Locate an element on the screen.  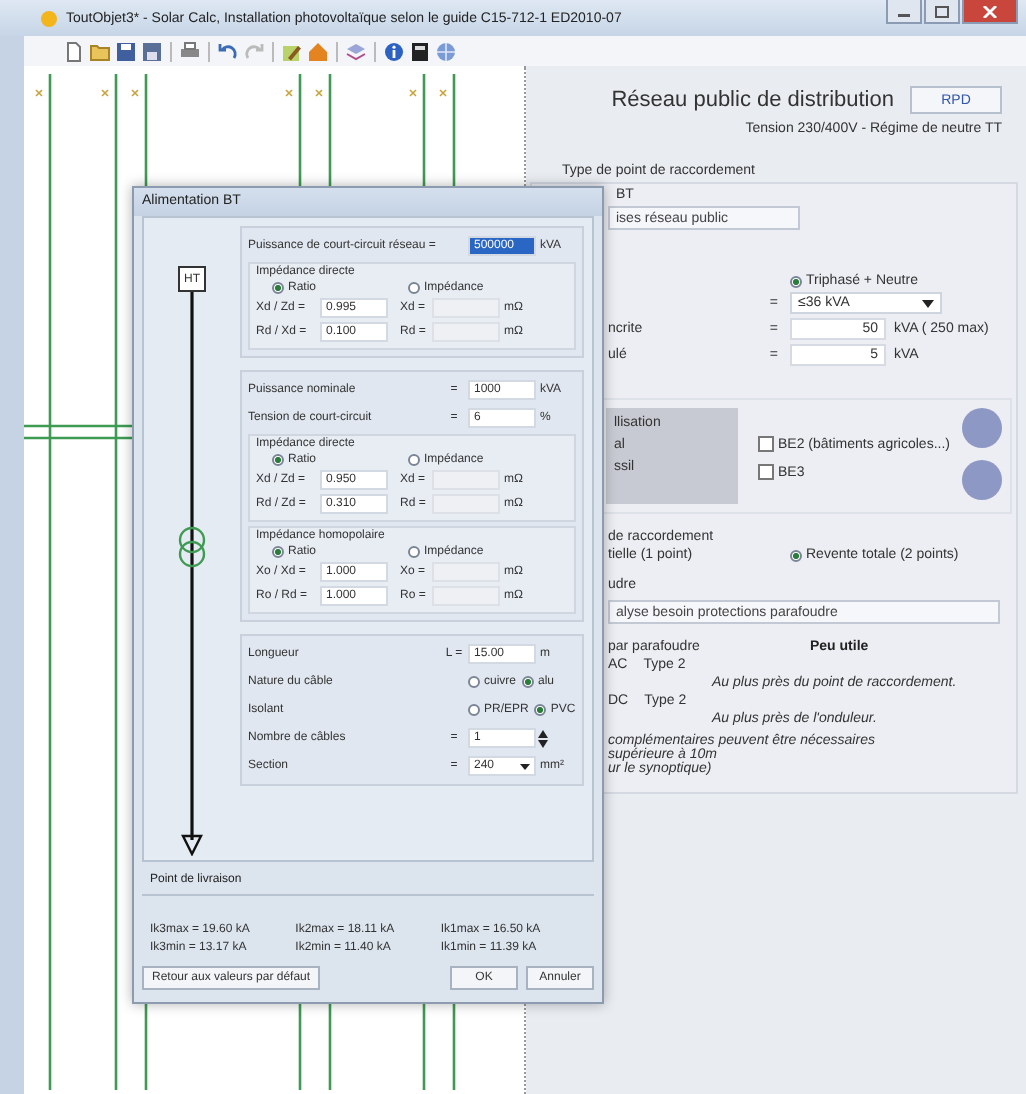
app-icon is located at coordinates (49, 18).